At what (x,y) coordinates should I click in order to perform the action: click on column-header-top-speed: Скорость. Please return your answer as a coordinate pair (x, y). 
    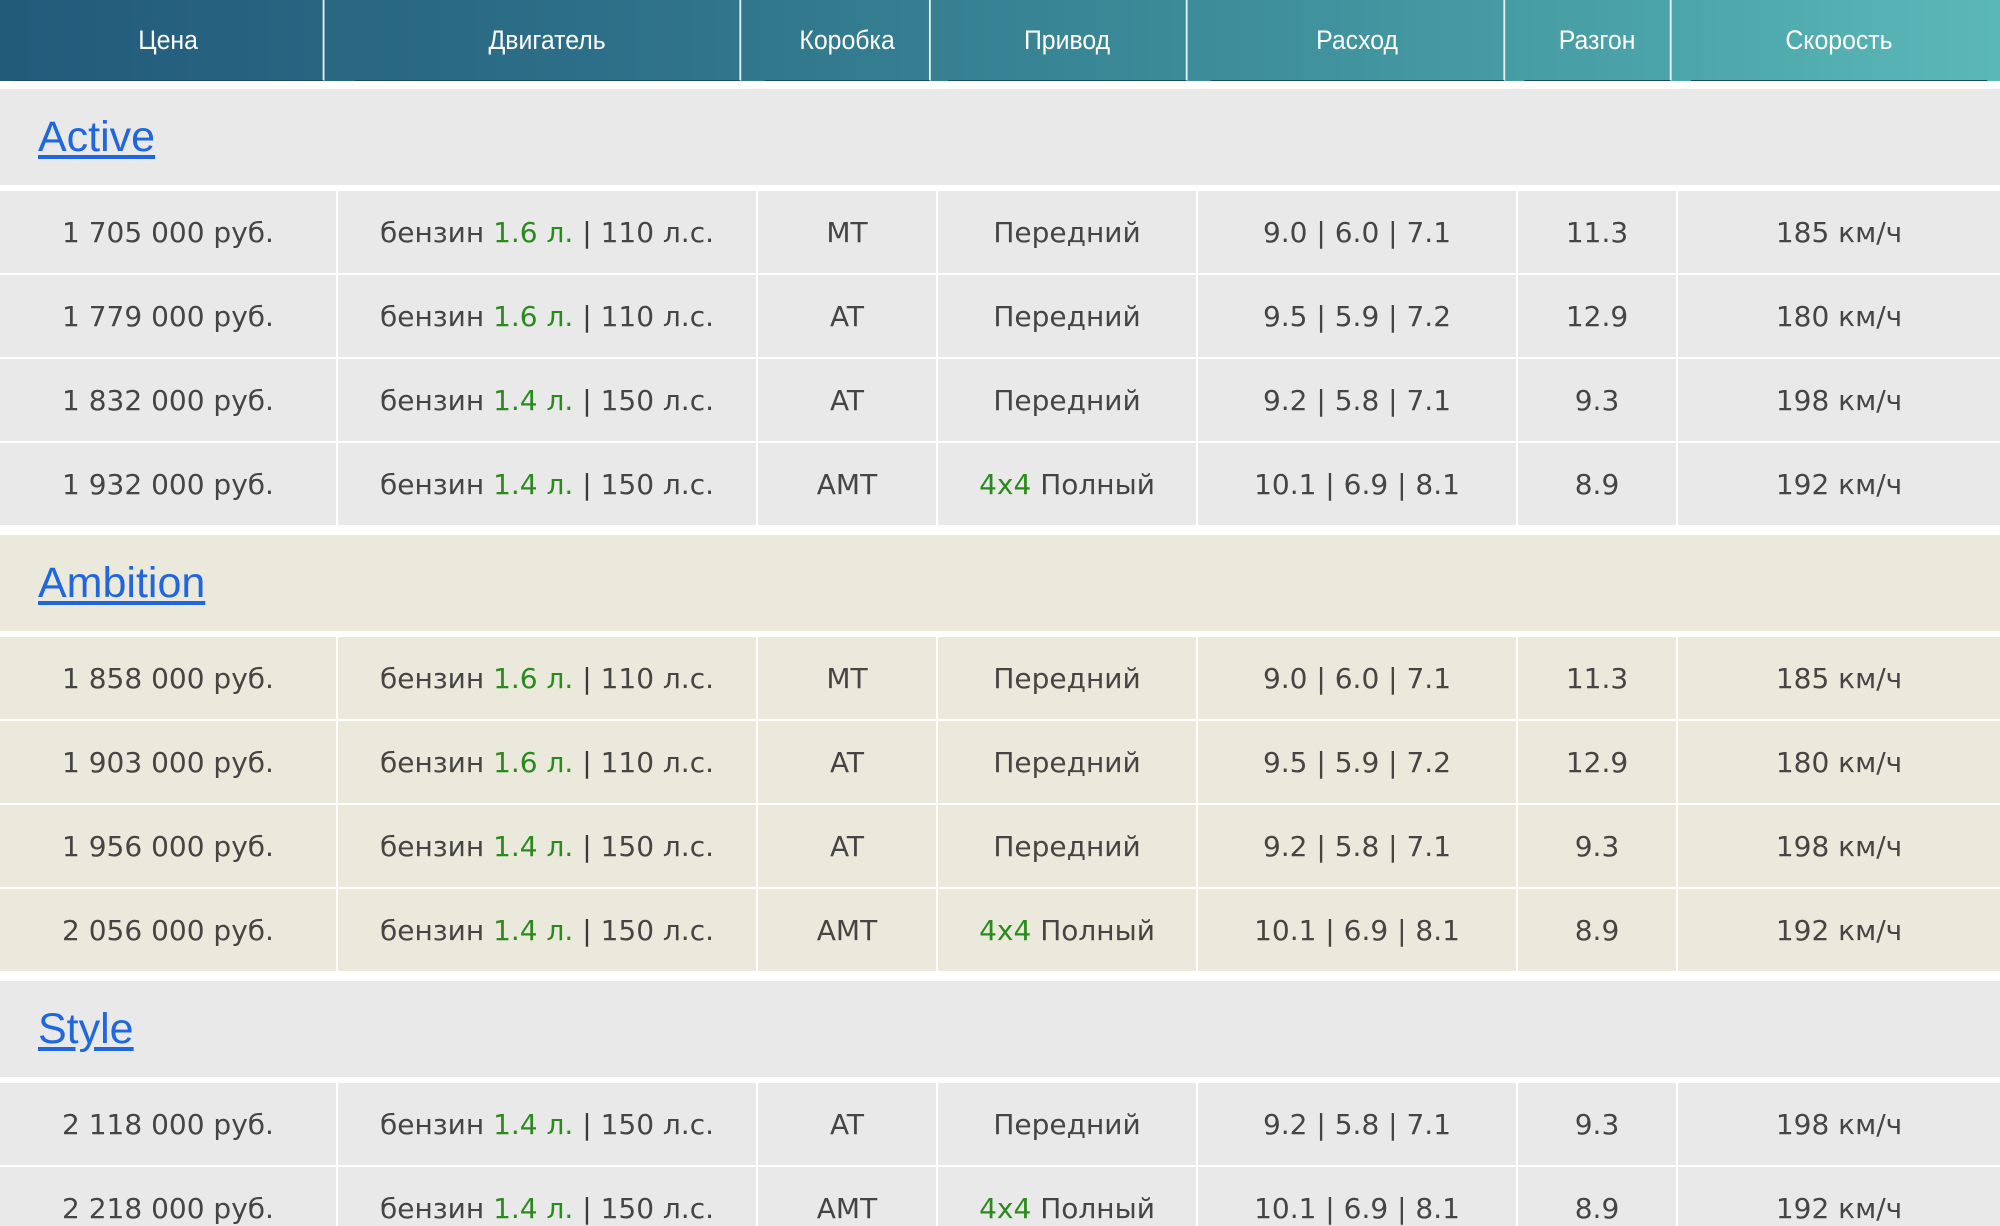
    Looking at the image, I should click on (1839, 40).